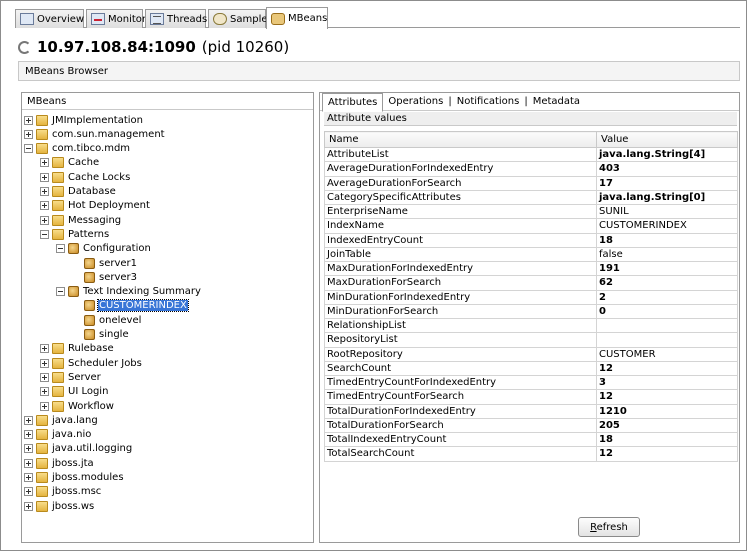 The image size is (747, 551). What do you see at coordinates (667, 183) in the screenshot?
I see `attribute-value: 17` at bounding box center [667, 183].